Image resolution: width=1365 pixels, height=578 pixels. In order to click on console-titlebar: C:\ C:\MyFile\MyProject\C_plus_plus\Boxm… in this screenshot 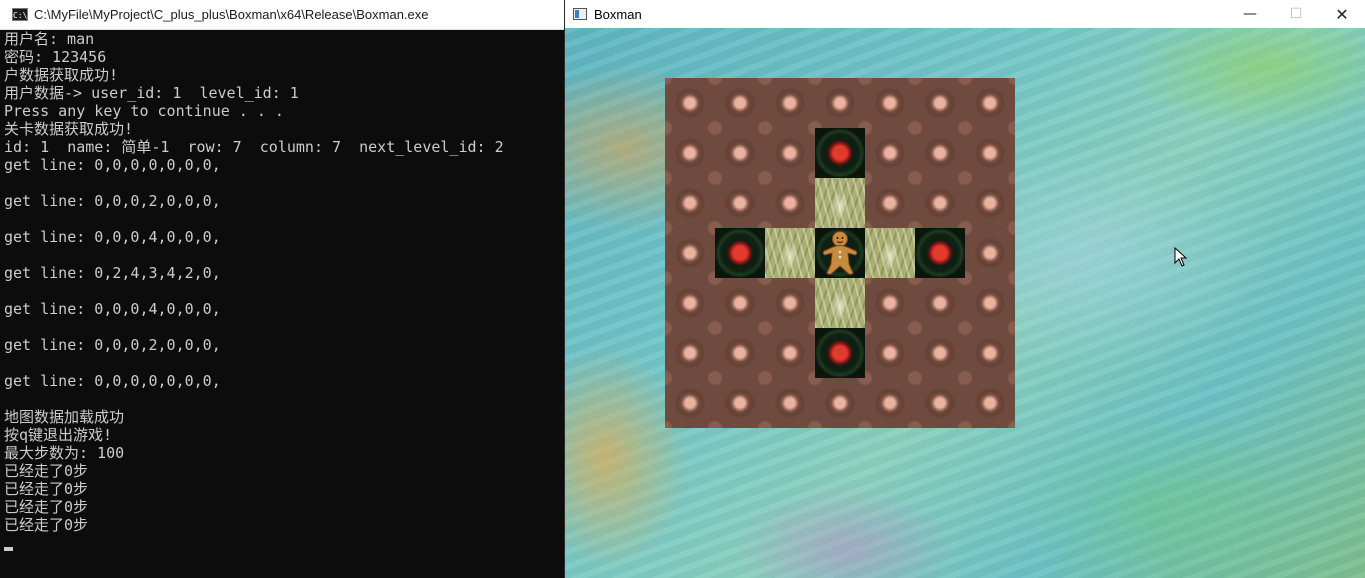, I will do `click(282, 15)`.